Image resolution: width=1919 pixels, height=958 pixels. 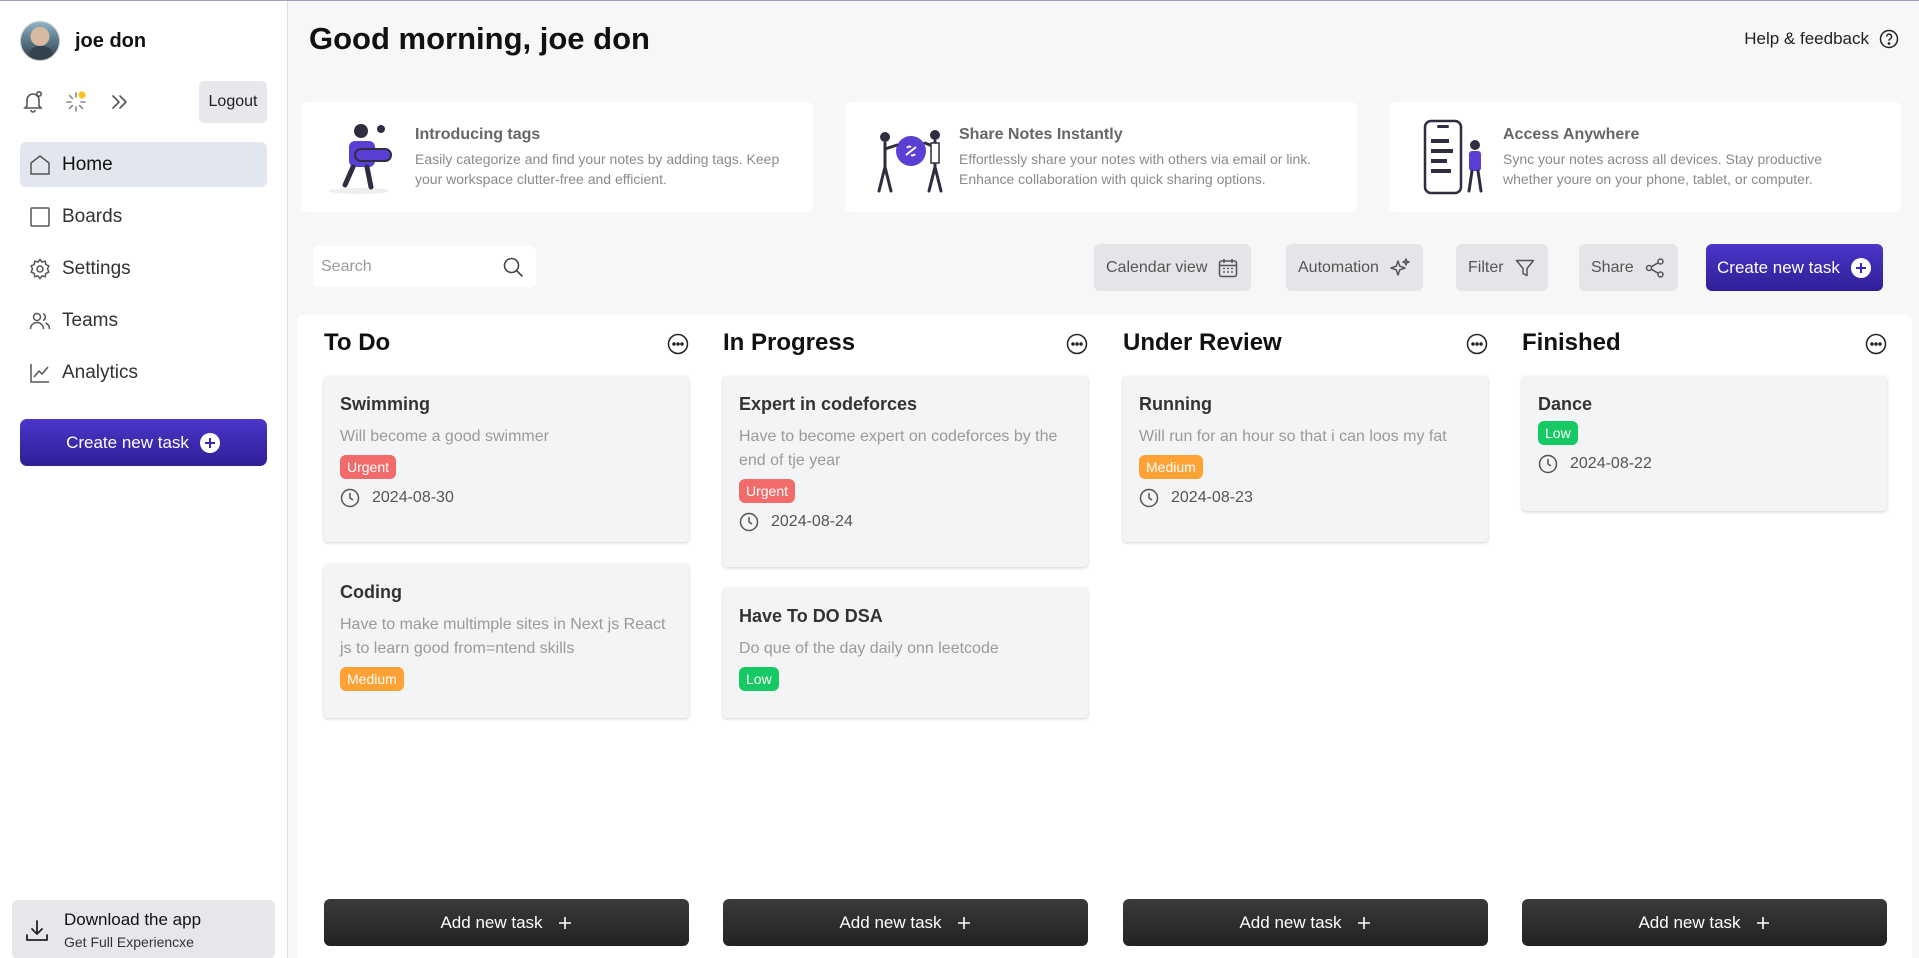 I want to click on help-feedback-link: Help & feedback, so click(x=1821, y=39).